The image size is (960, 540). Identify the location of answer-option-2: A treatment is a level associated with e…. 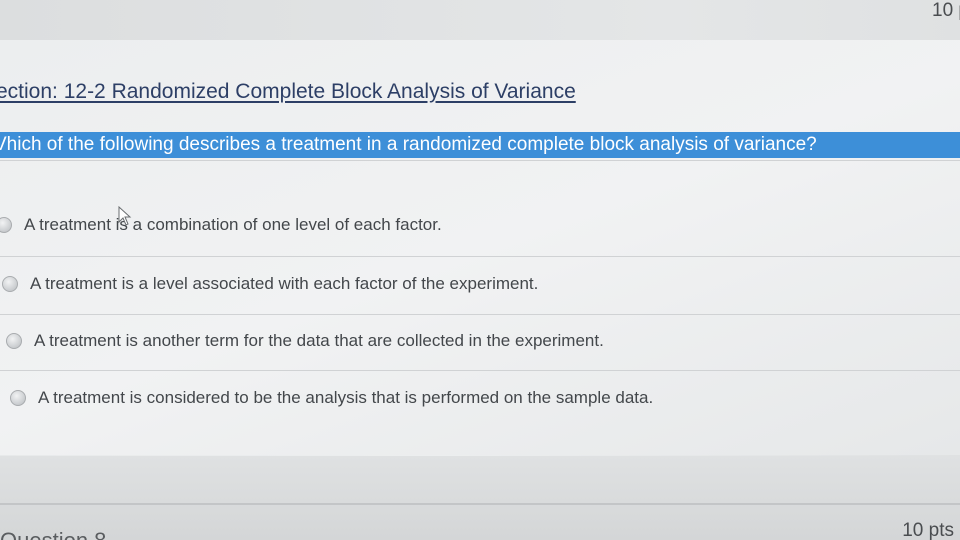
(270, 284).